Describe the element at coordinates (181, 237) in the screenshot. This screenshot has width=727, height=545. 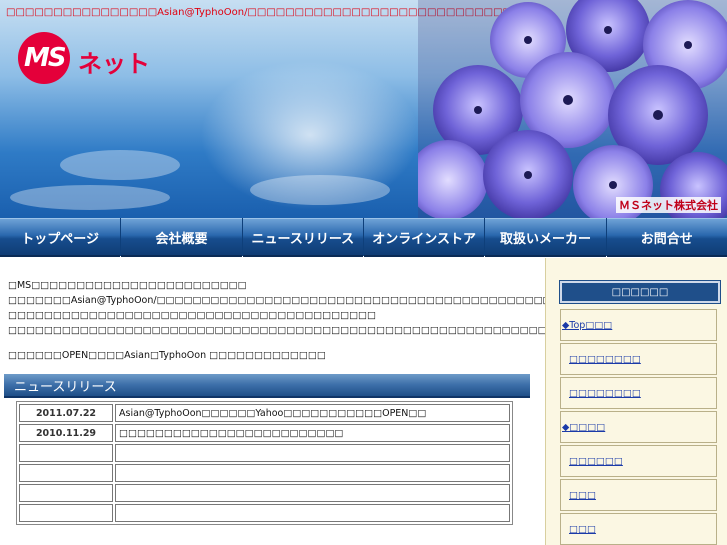
I see `nav-company: 会社概要` at that location.